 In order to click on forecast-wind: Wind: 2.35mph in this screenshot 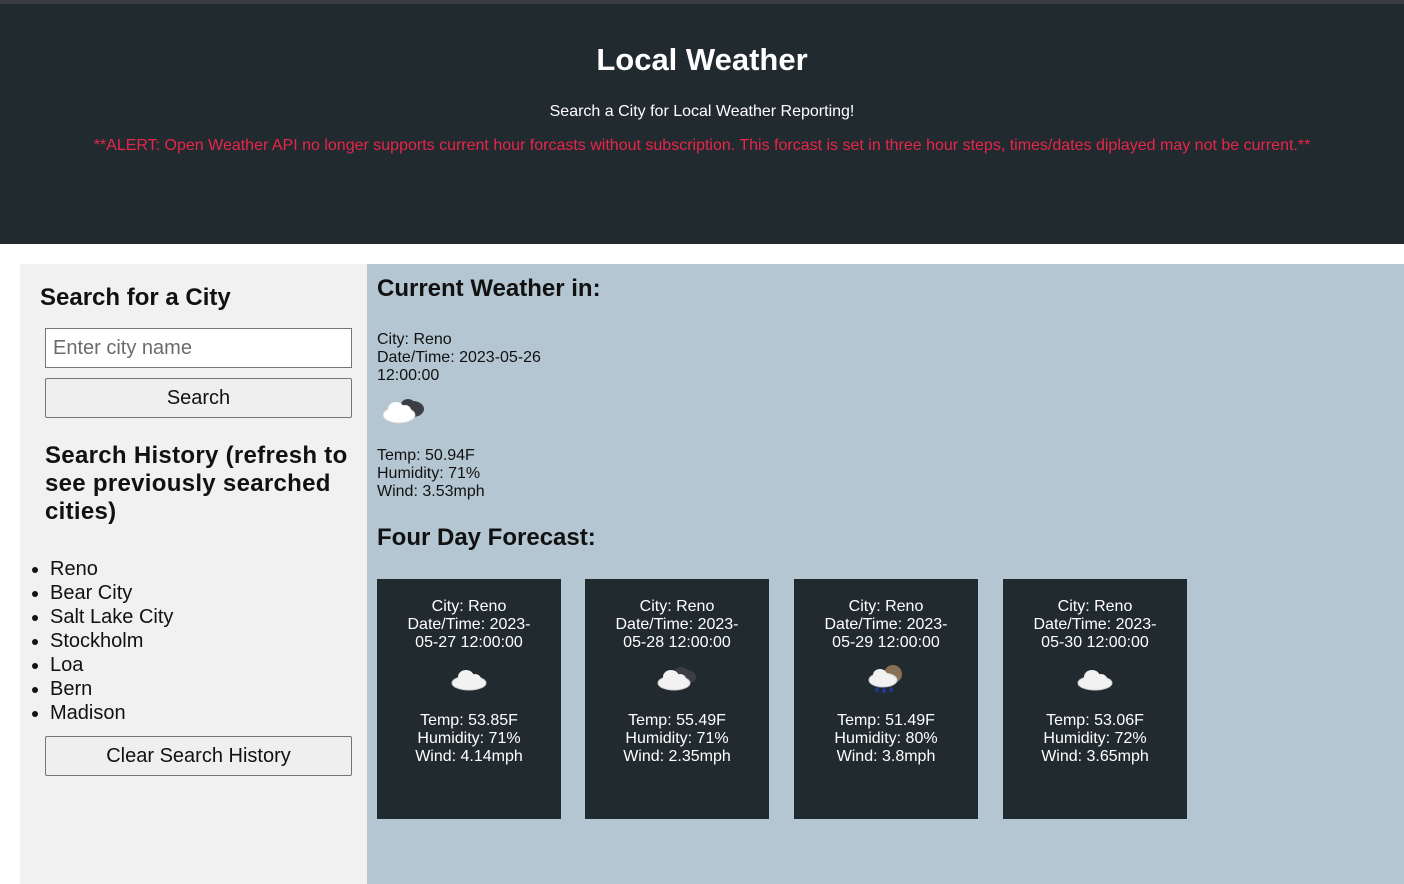, I will do `click(677, 756)`.